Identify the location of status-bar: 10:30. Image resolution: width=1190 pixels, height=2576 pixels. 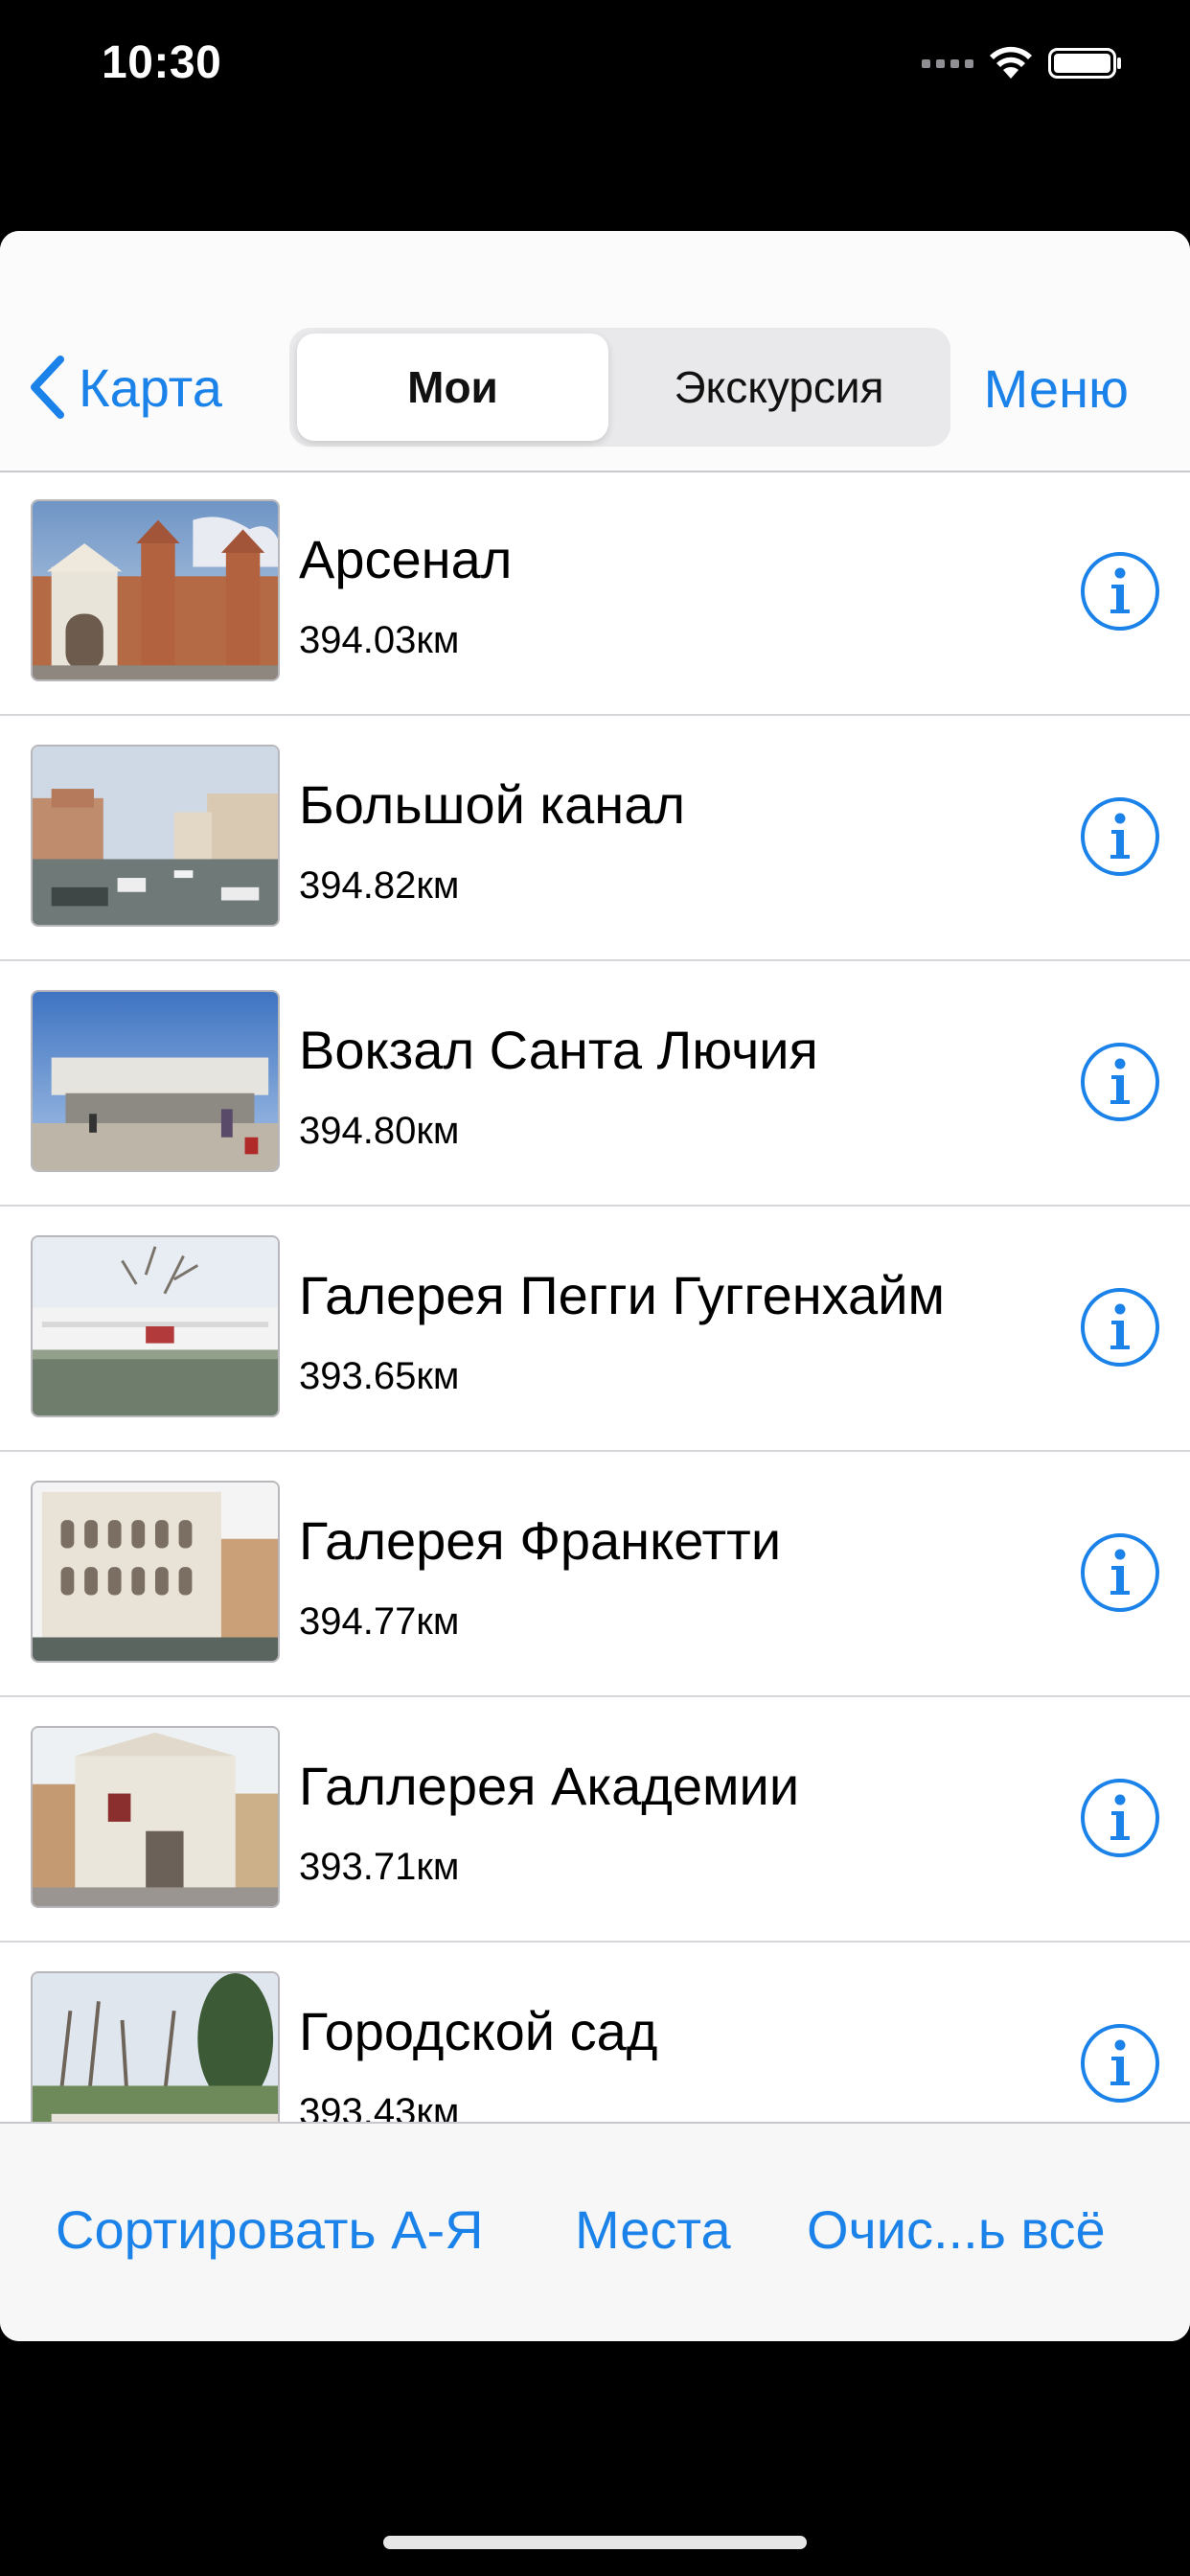
(595, 64).